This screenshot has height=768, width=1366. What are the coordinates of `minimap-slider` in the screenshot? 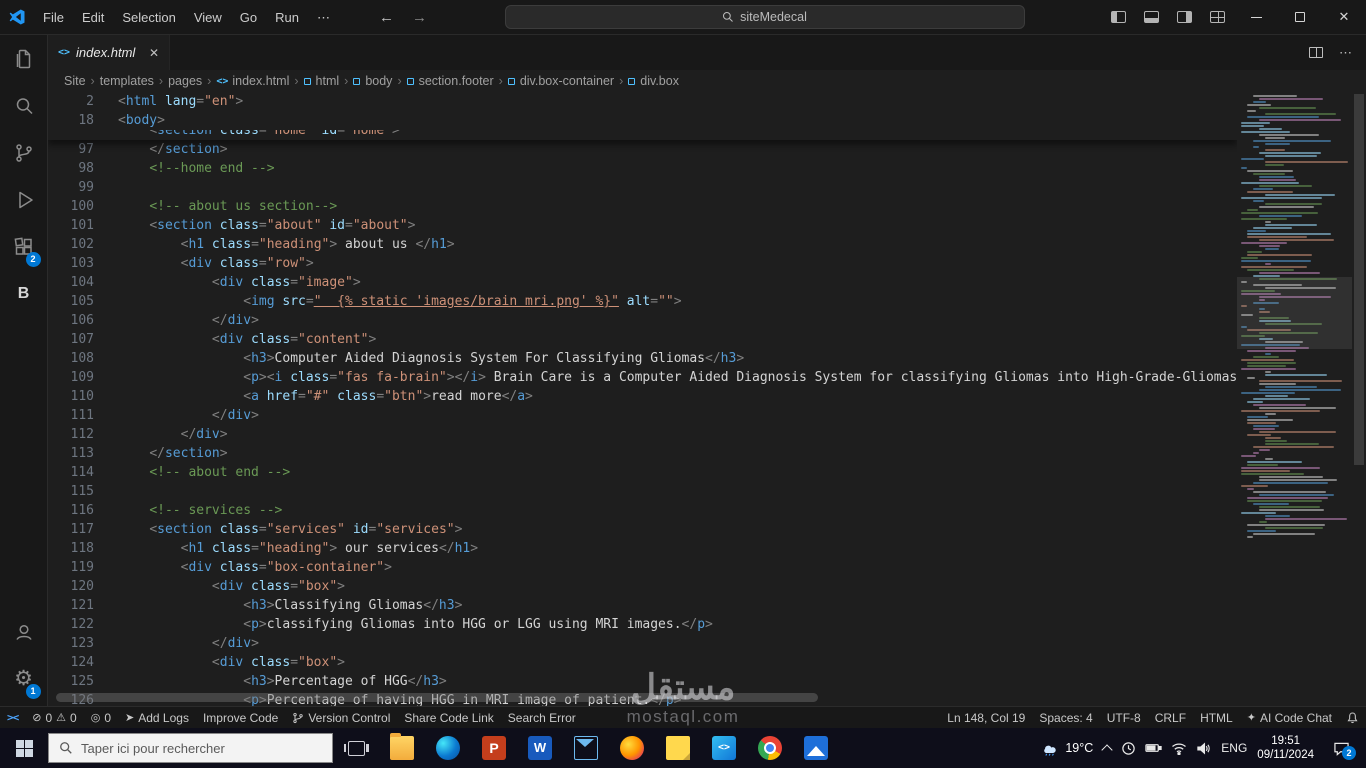 It's located at (1294, 313).